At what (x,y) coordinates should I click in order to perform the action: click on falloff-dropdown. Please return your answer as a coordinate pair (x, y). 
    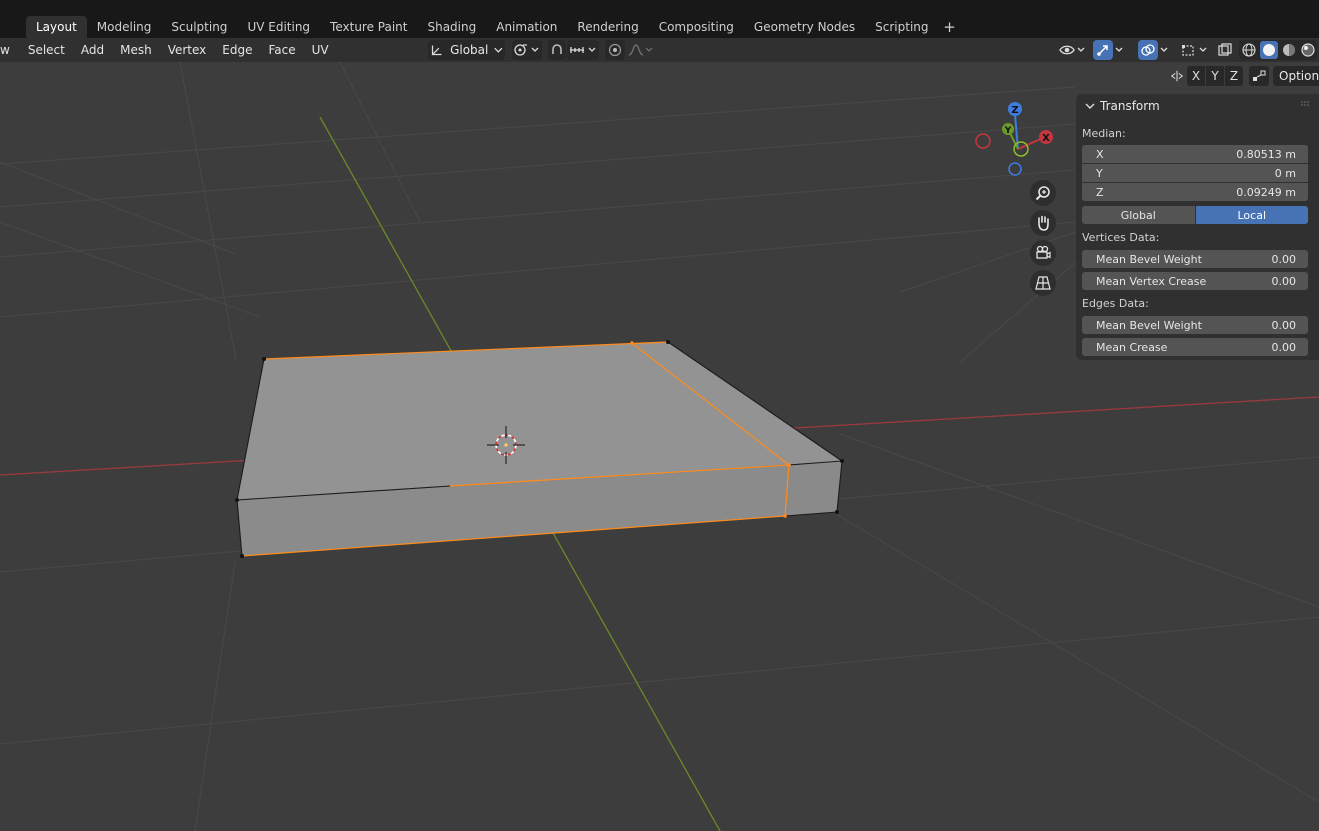
    Looking at the image, I should click on (641, 50).